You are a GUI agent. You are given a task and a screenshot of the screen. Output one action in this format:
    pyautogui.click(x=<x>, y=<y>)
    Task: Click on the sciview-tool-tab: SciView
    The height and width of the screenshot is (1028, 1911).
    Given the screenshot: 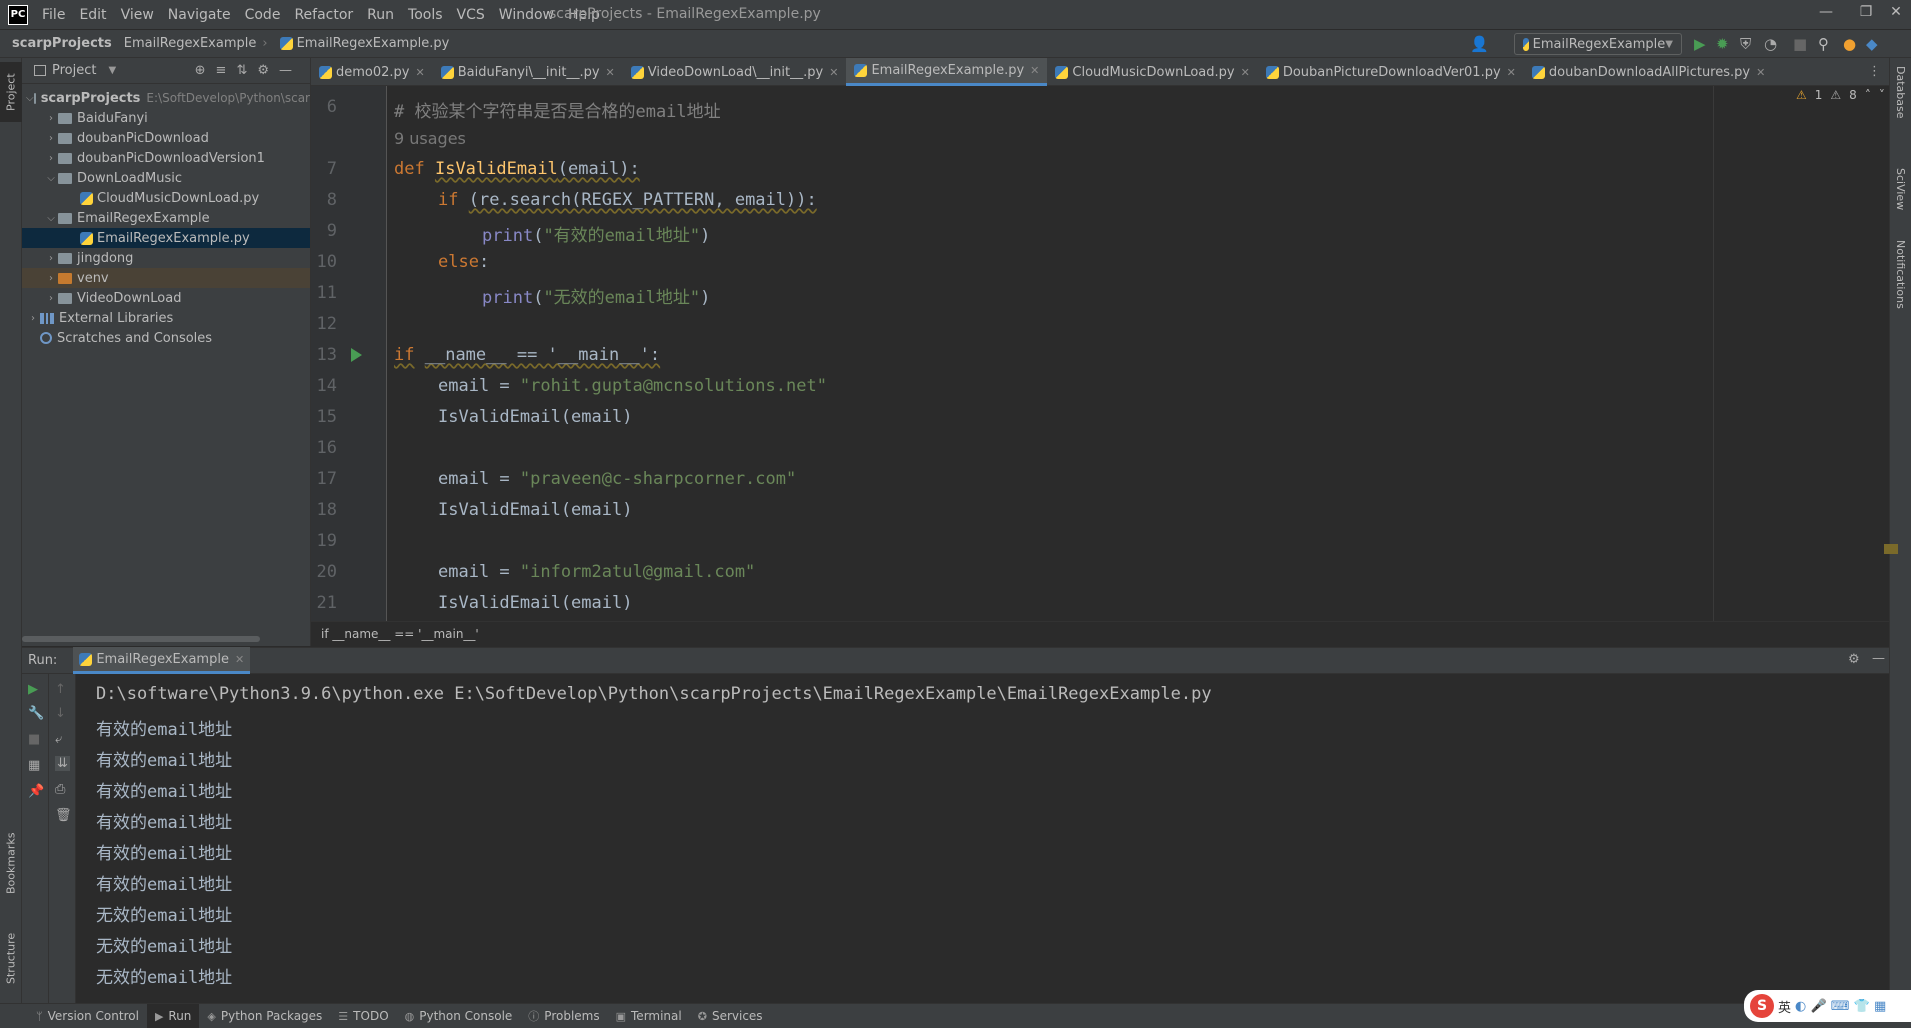 What is the action you would take?
    pyautogui.click(x=1900, y=189)
    